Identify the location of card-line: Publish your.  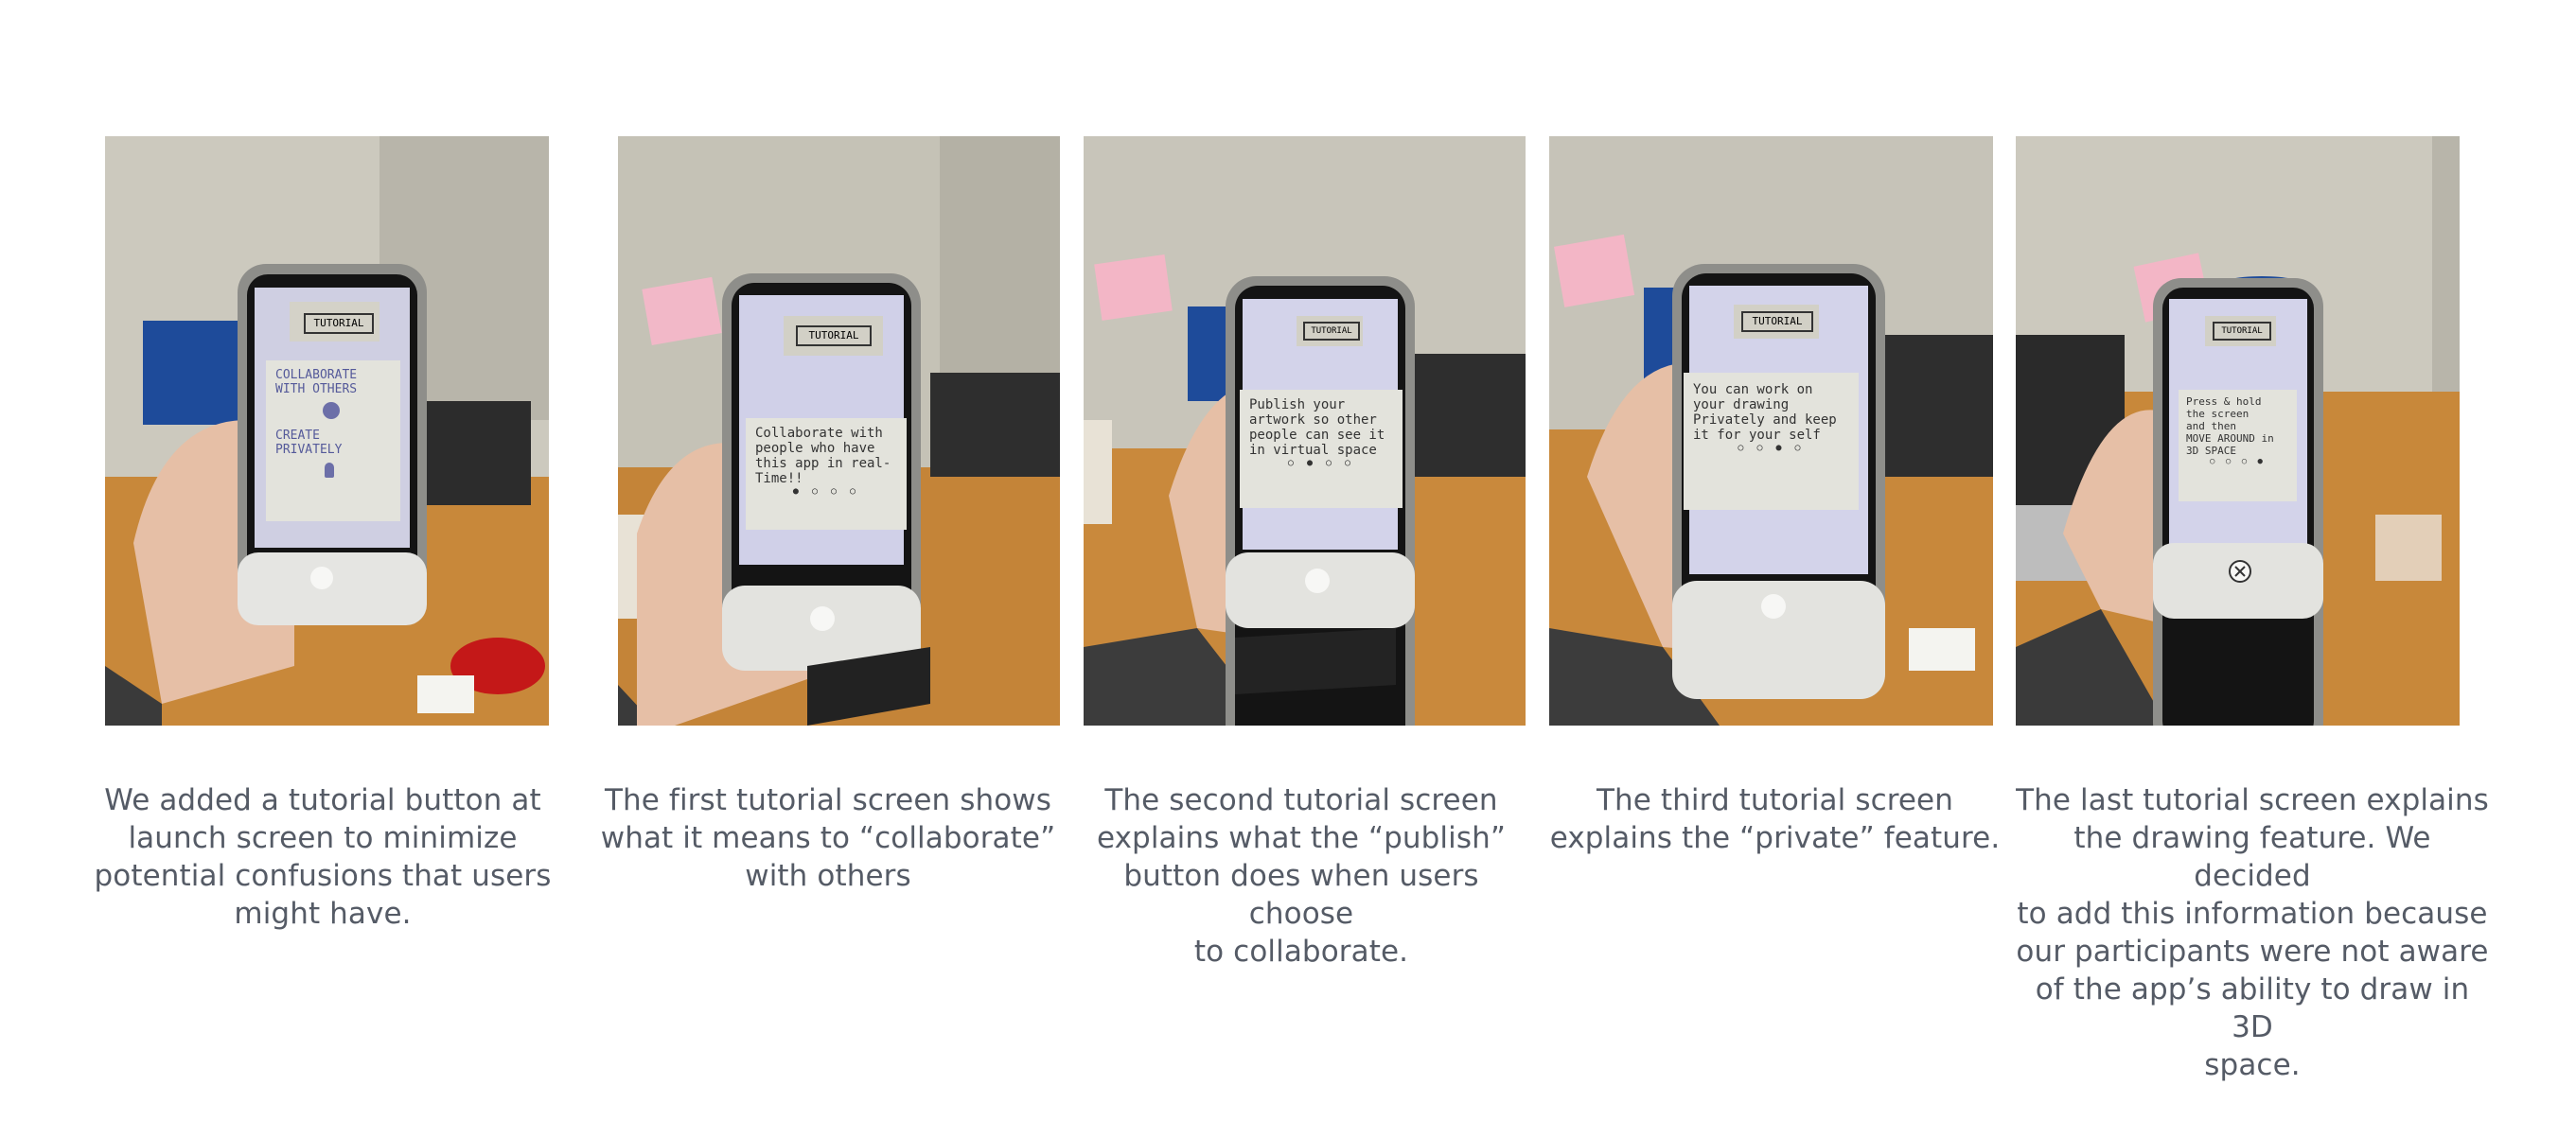
(1297, 404).